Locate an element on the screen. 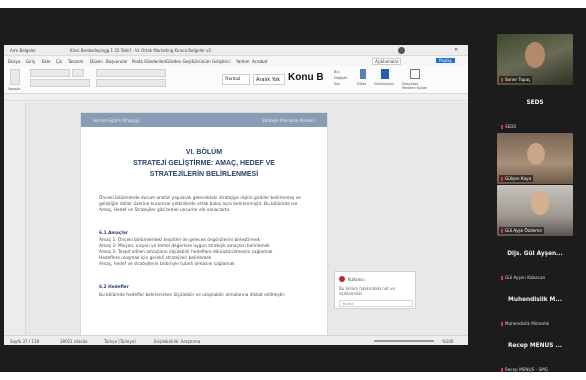  language-indicator: Türkçe (Türkiye) is located at coordinates (120, 341).